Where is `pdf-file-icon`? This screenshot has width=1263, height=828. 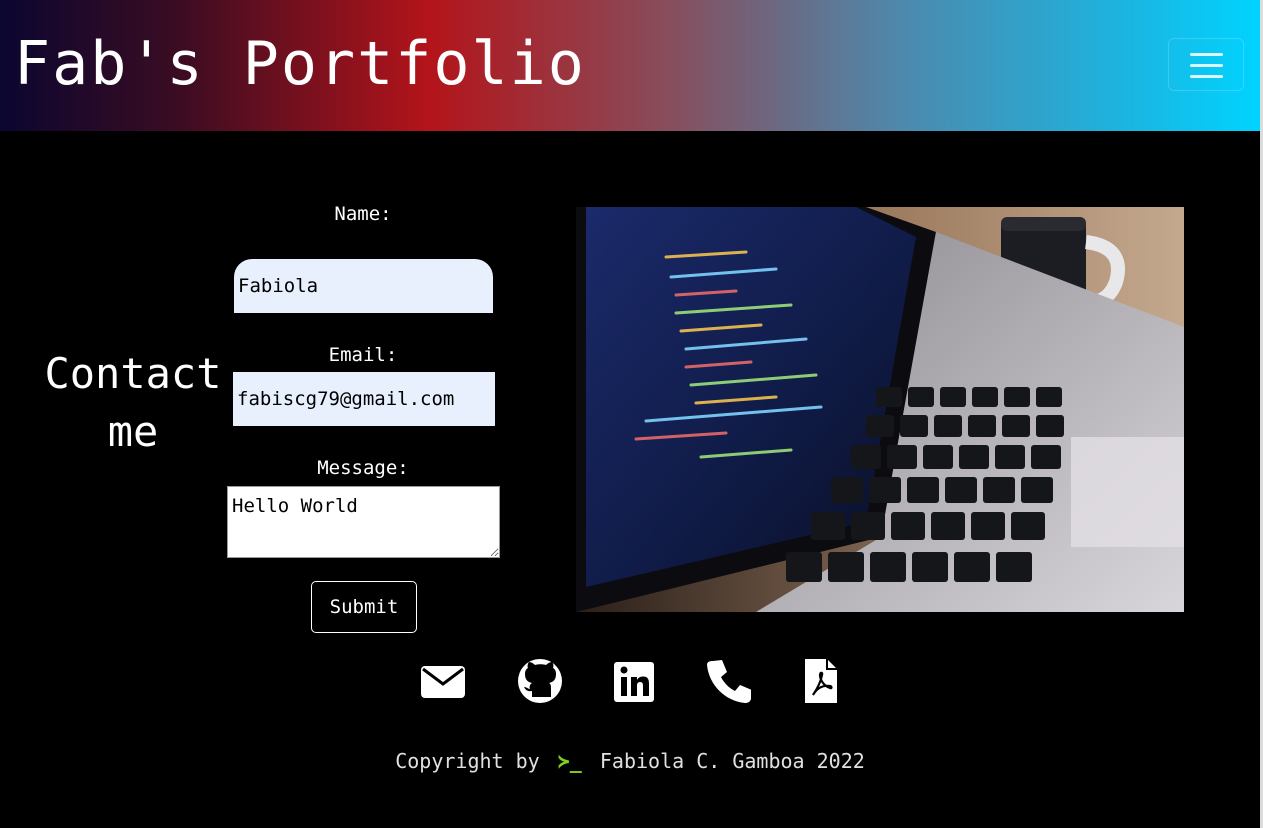 pdf-file-icon is located at coordinates (821, 682).